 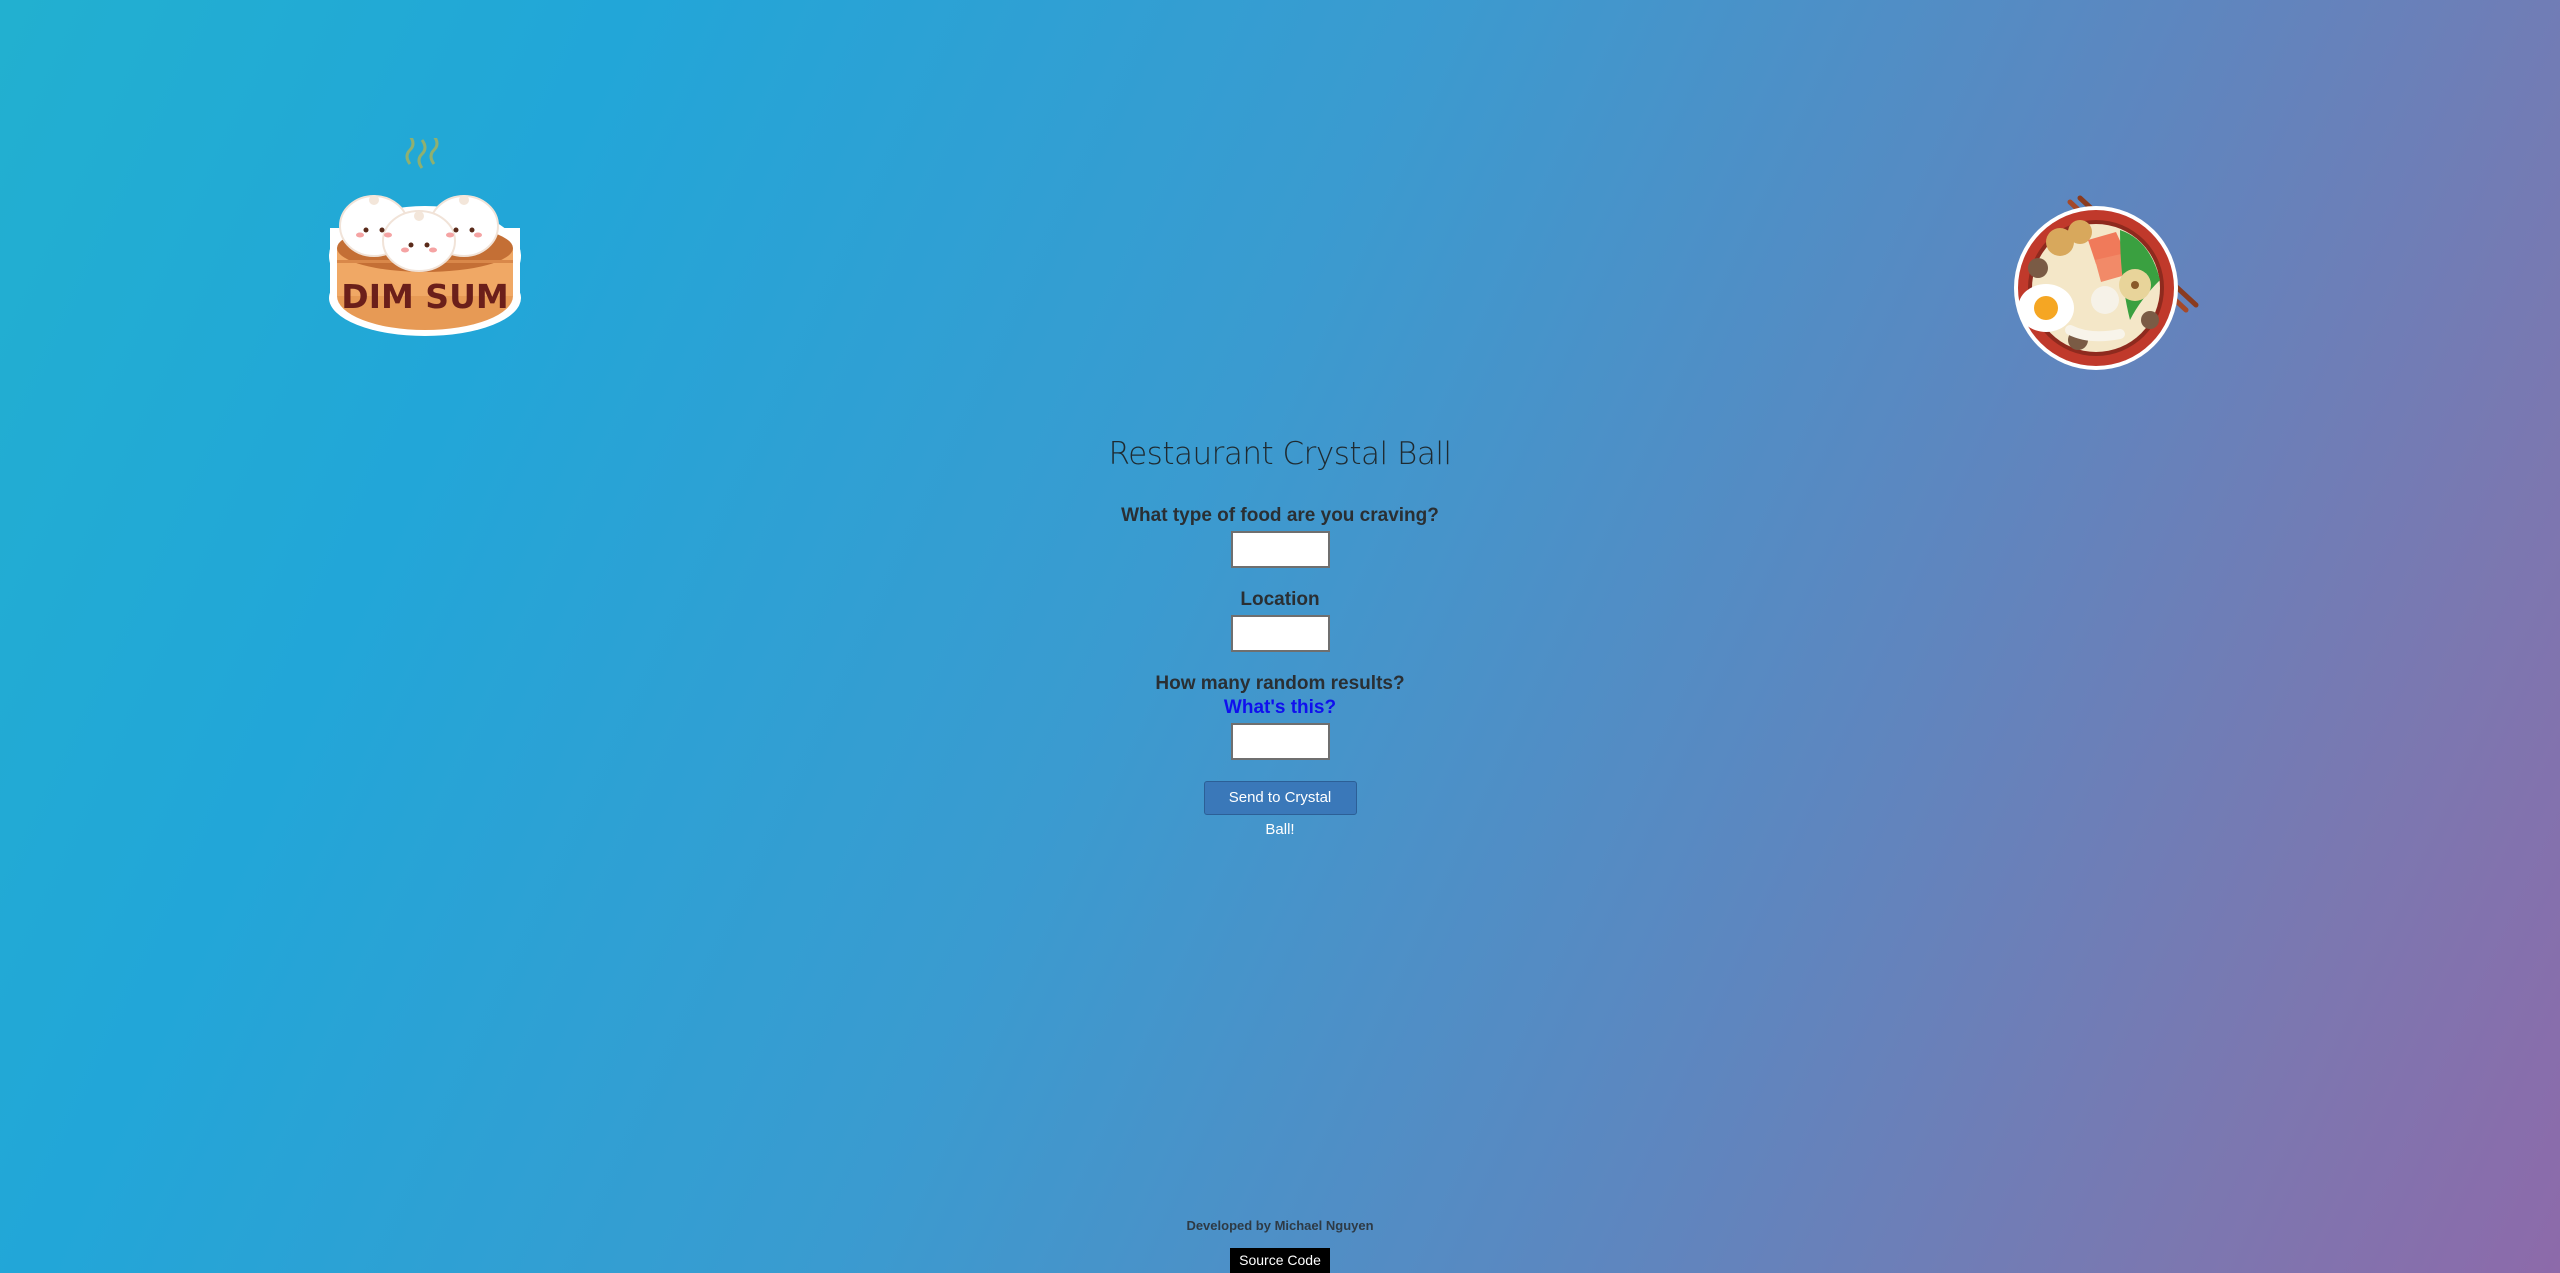 I want to click on developer-credit: Developed by Michael Nguyen, so click(x=1280, y=1225).